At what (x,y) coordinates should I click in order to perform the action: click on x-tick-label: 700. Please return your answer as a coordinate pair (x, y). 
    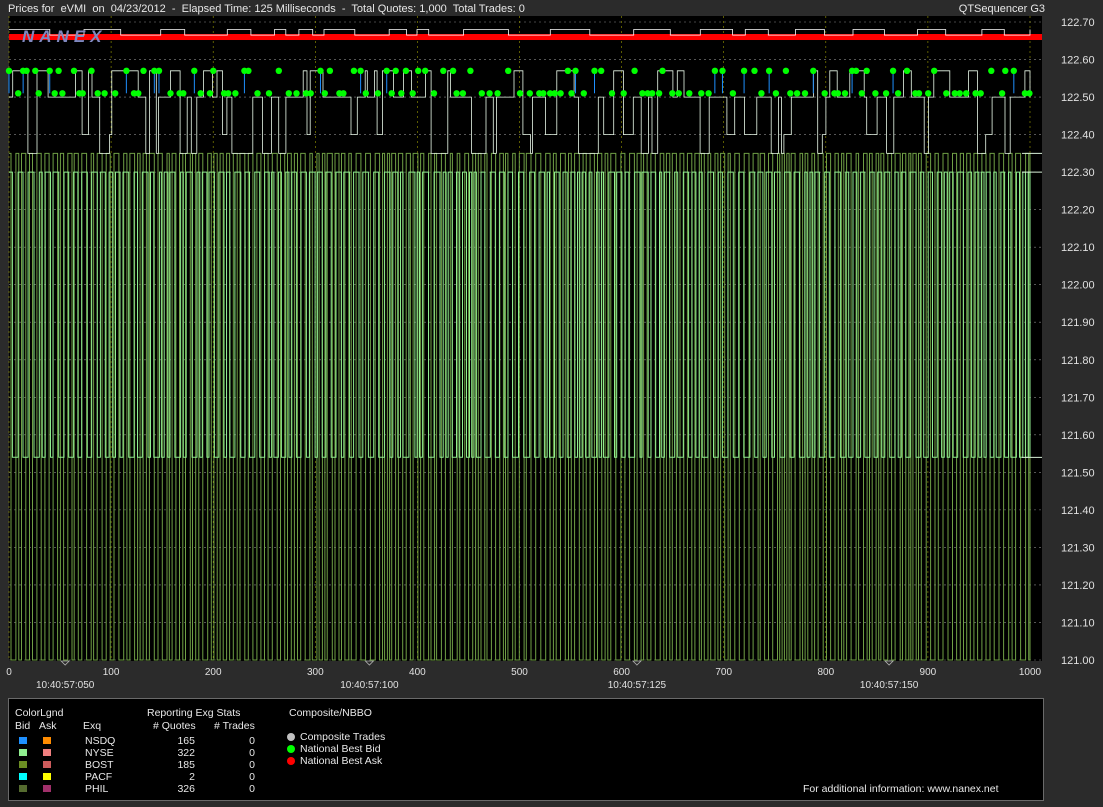
    Looking at the image, I should click on (723, 672).